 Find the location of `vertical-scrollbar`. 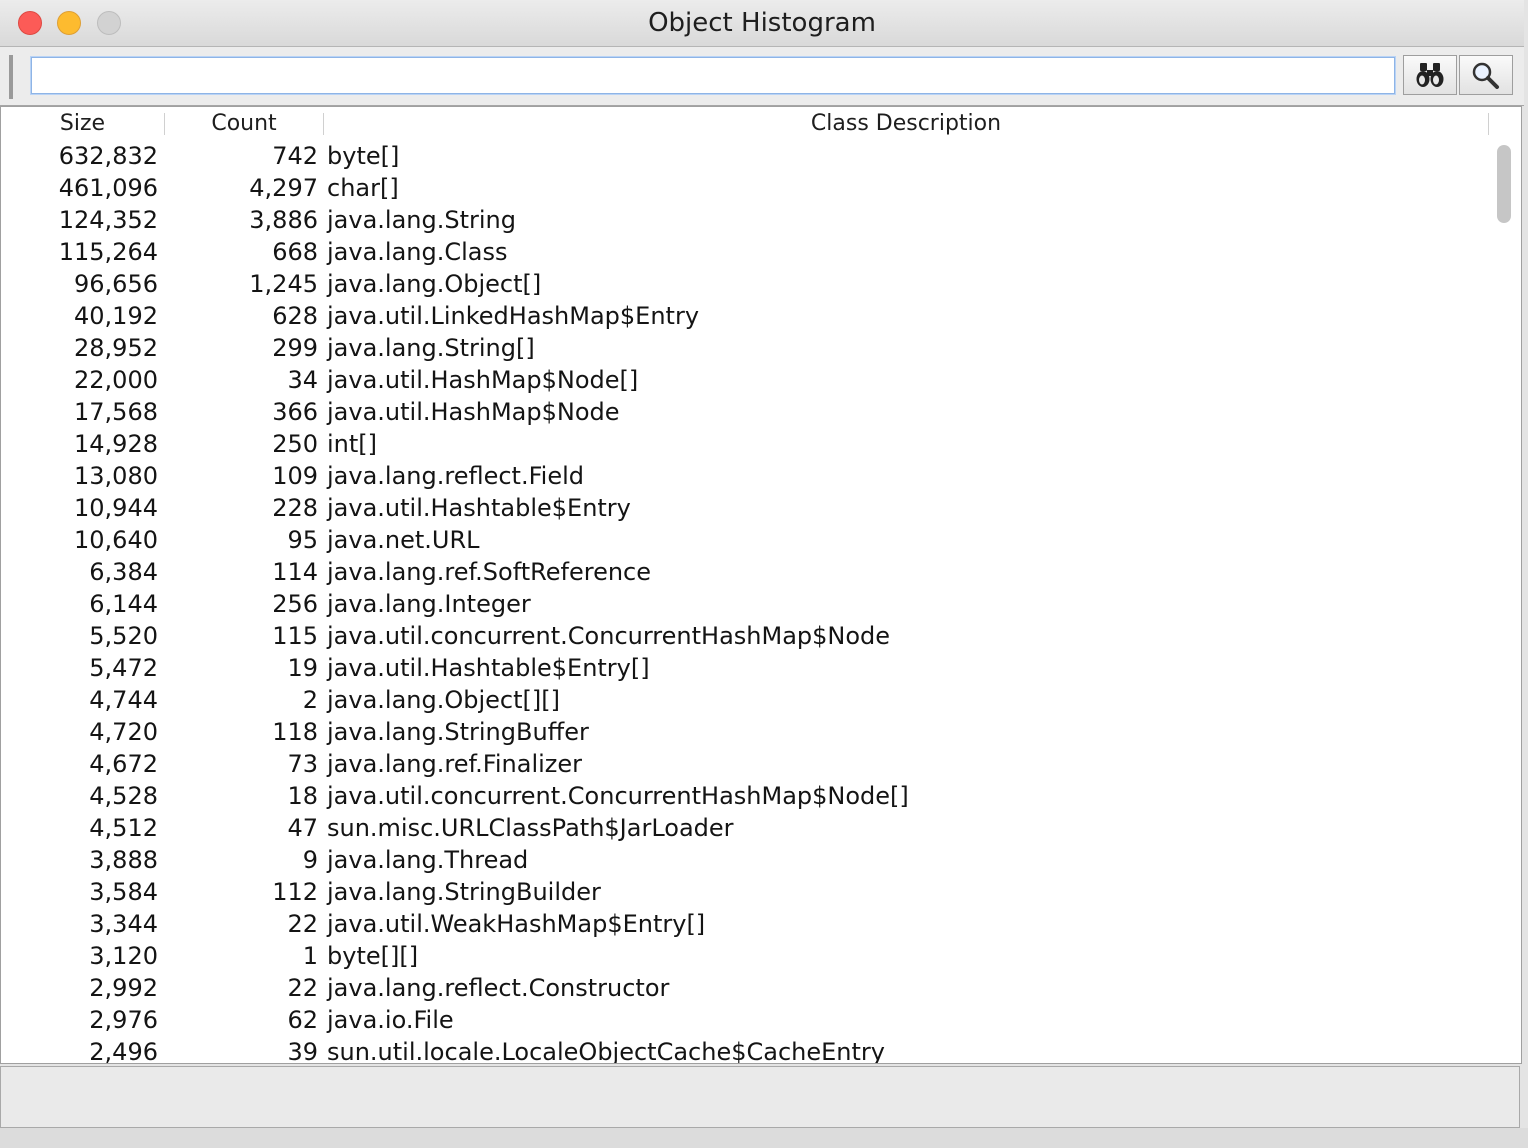

vertical-scrollbar is located at coordinates (1505, 585).